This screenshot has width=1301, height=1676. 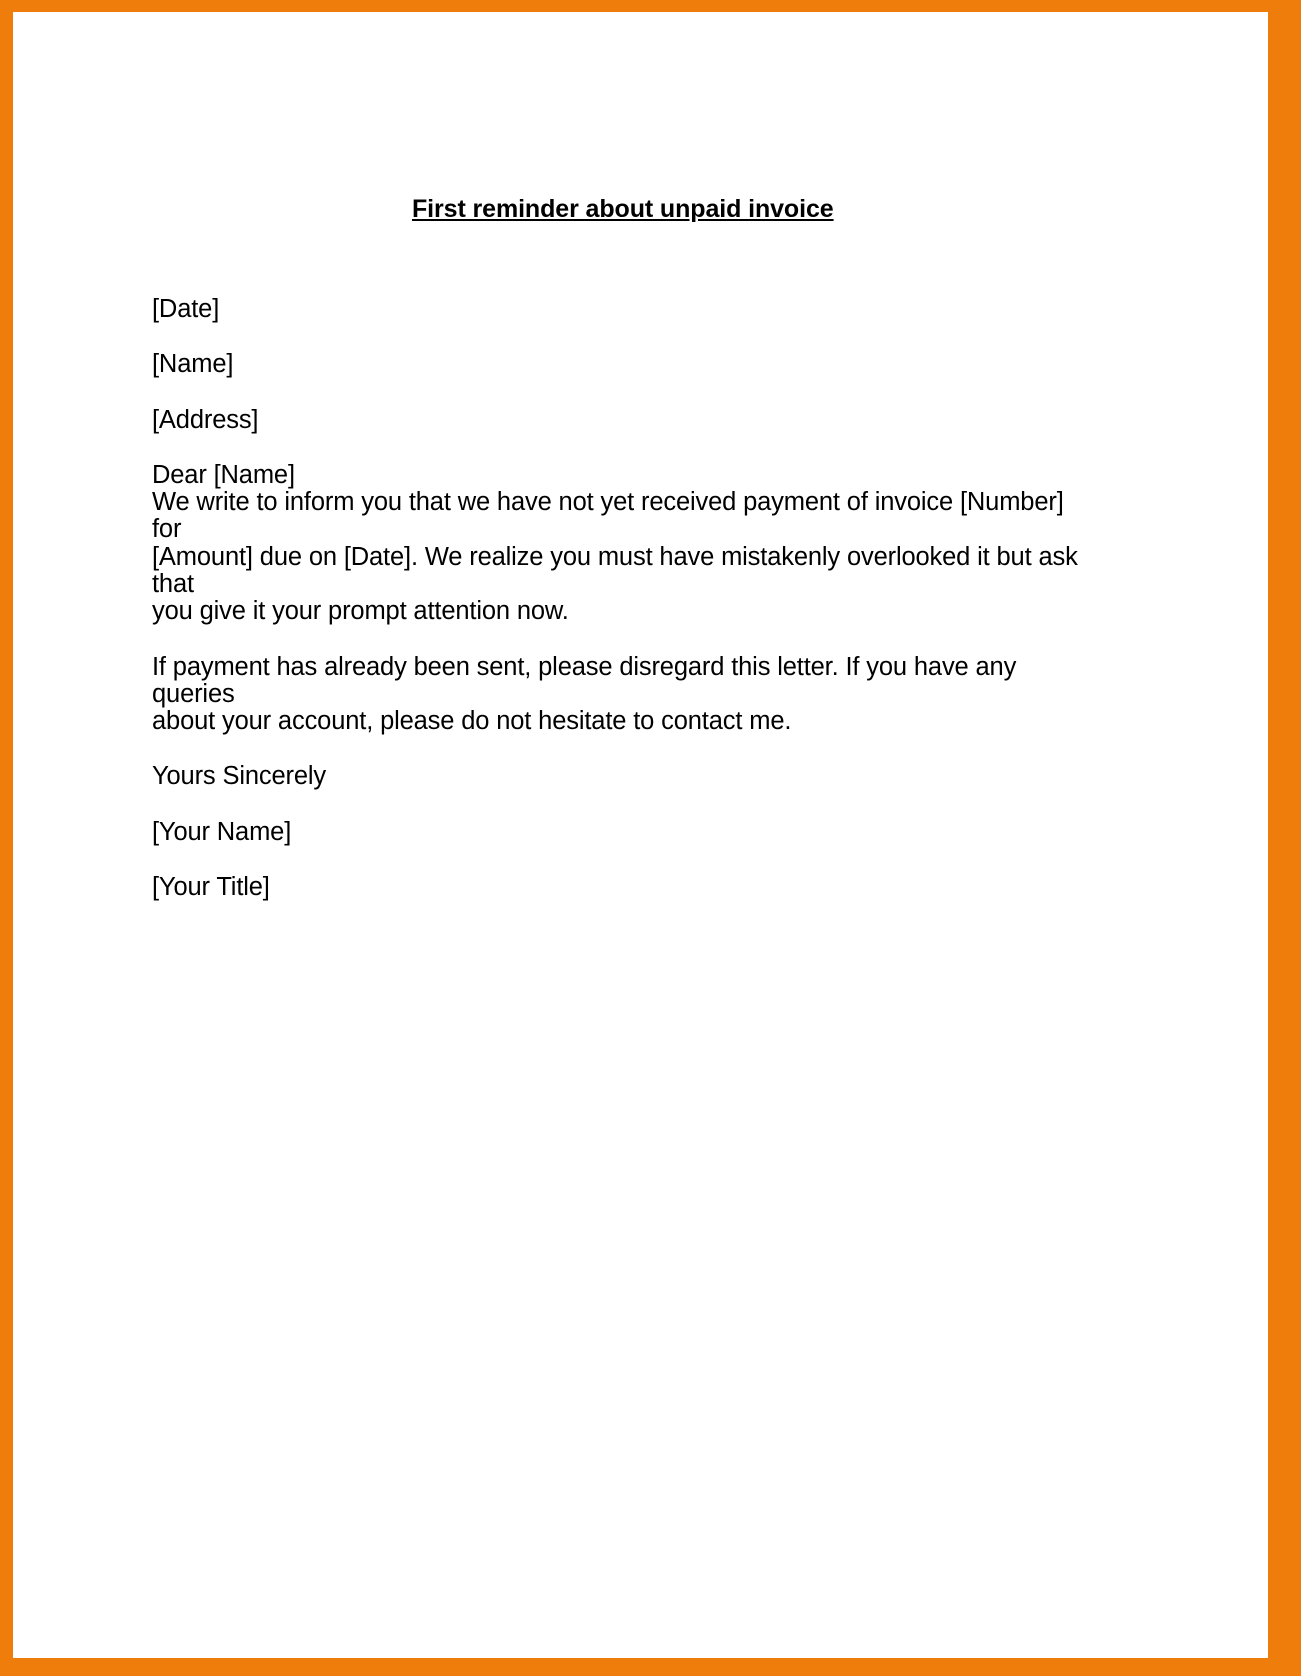 I want to click on date-field: [Date], so click(x=186, y=309).